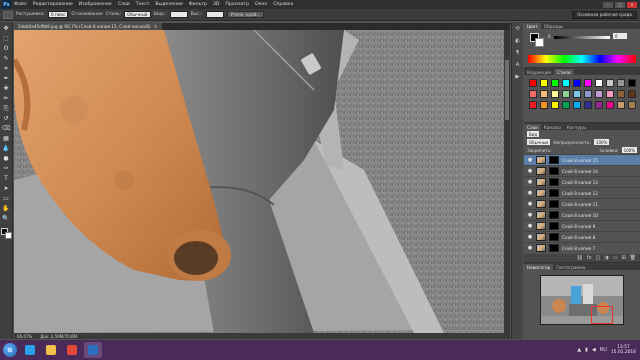 This screenshot has width=640, height=360. What do you see at coordinates (6, 119) in the screenshot?
I see `history-brush-tool: ↺` at bounding box center [6, 119].